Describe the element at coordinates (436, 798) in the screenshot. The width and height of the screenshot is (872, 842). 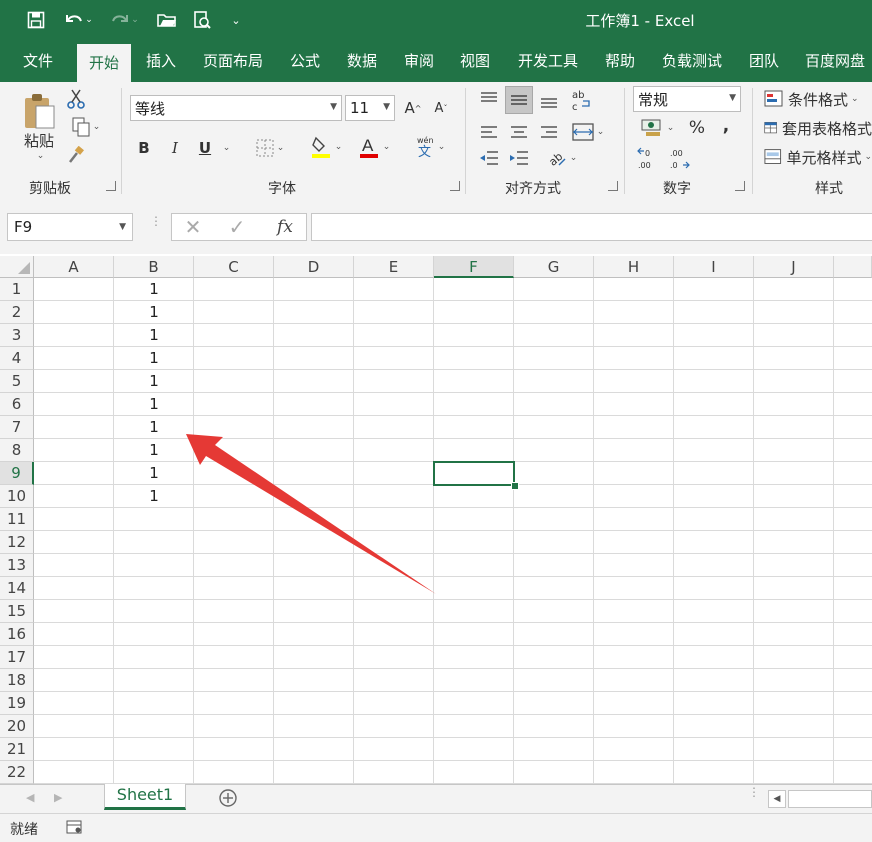
I see `sheet-tabs-bar: ◀ ▶ Sheet1 ⋮ ◀` at that location.